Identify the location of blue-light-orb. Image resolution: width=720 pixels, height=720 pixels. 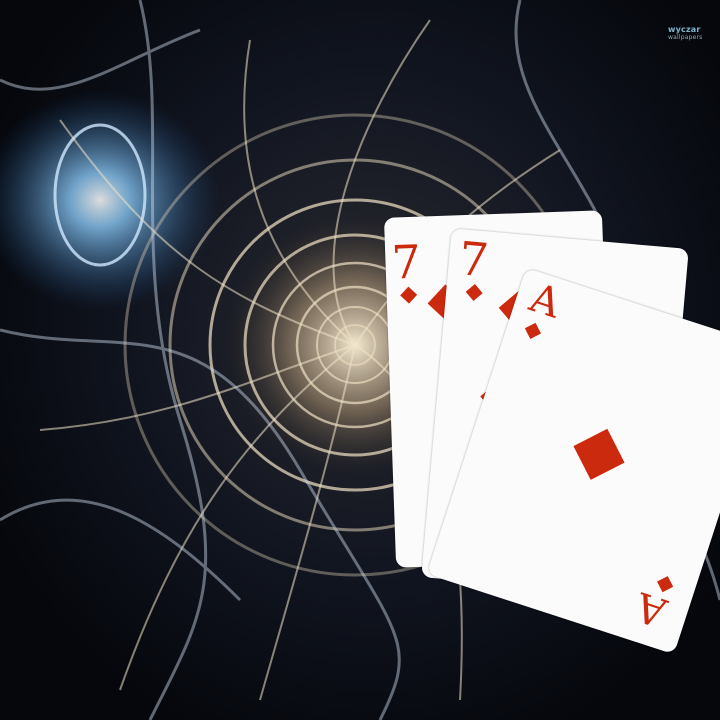
(110, 200).